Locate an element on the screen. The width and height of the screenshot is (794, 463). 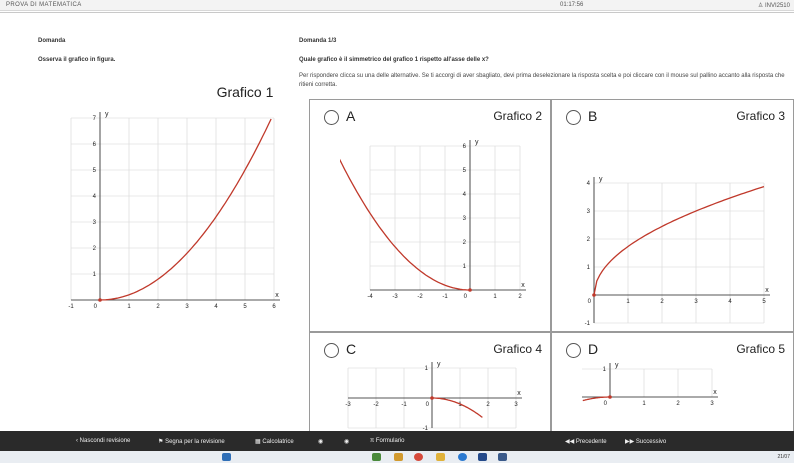
left-prompt: Osserva il grafico in figura. is located at coordinates (77, 60).